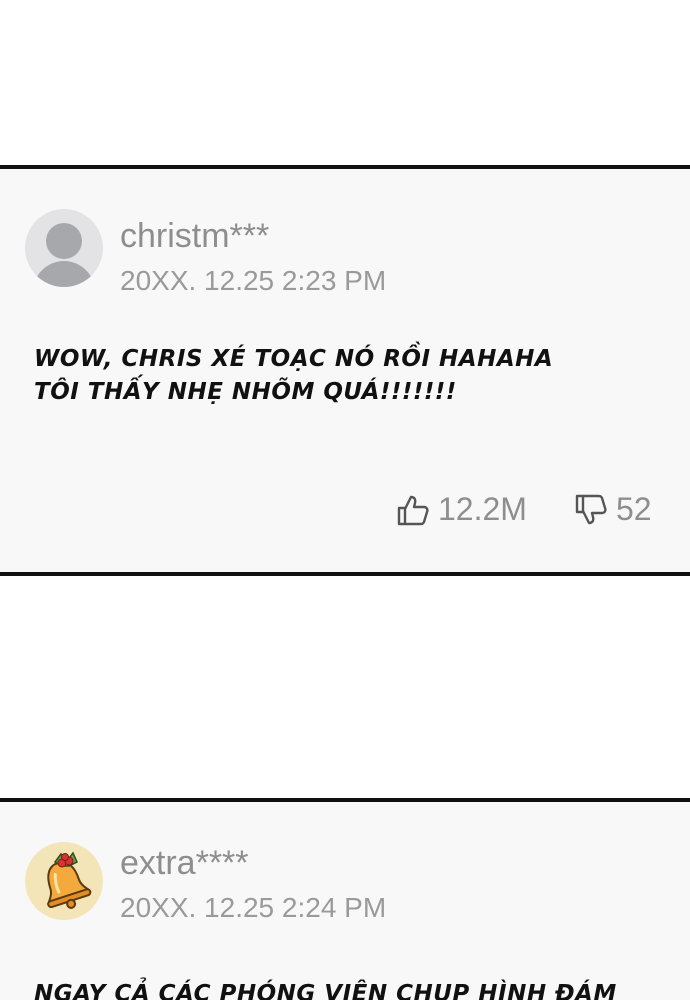 The height and width of the screenshot is (1000, 690). I want to click on default-user-icon, so click(64, 248).